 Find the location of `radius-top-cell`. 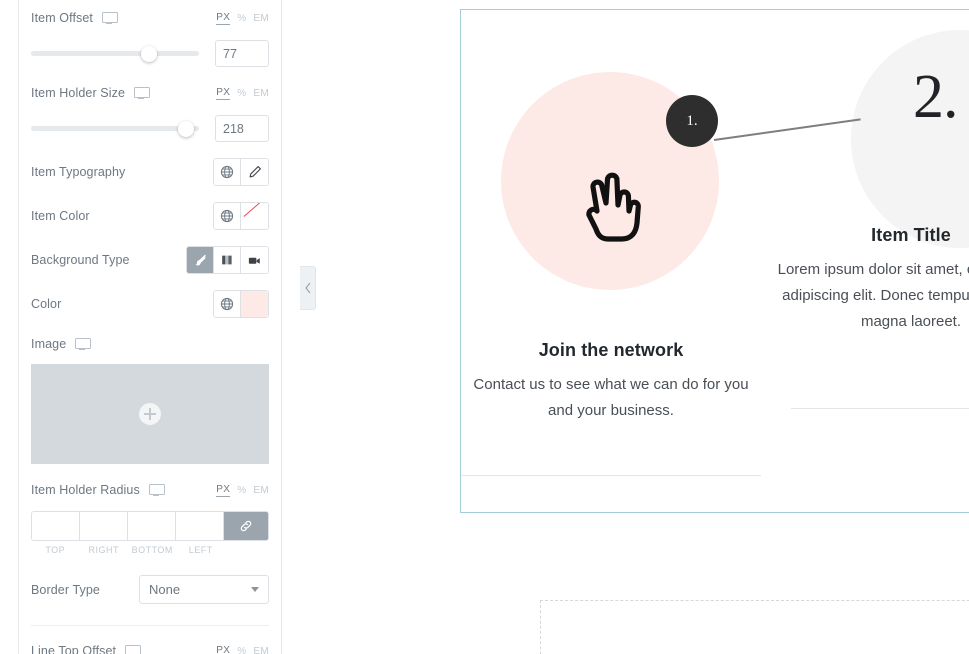

radius-top-cell is located at coordinates (56, 526).